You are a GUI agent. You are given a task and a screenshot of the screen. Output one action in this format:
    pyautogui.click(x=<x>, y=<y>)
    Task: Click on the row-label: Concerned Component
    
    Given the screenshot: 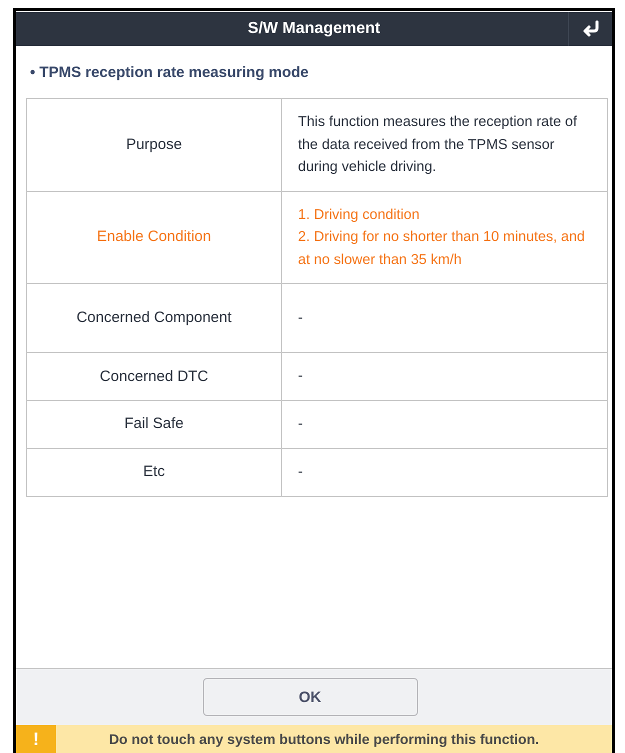 What is the action you would take?
    pyautogui.click(x=154, y=318)
    